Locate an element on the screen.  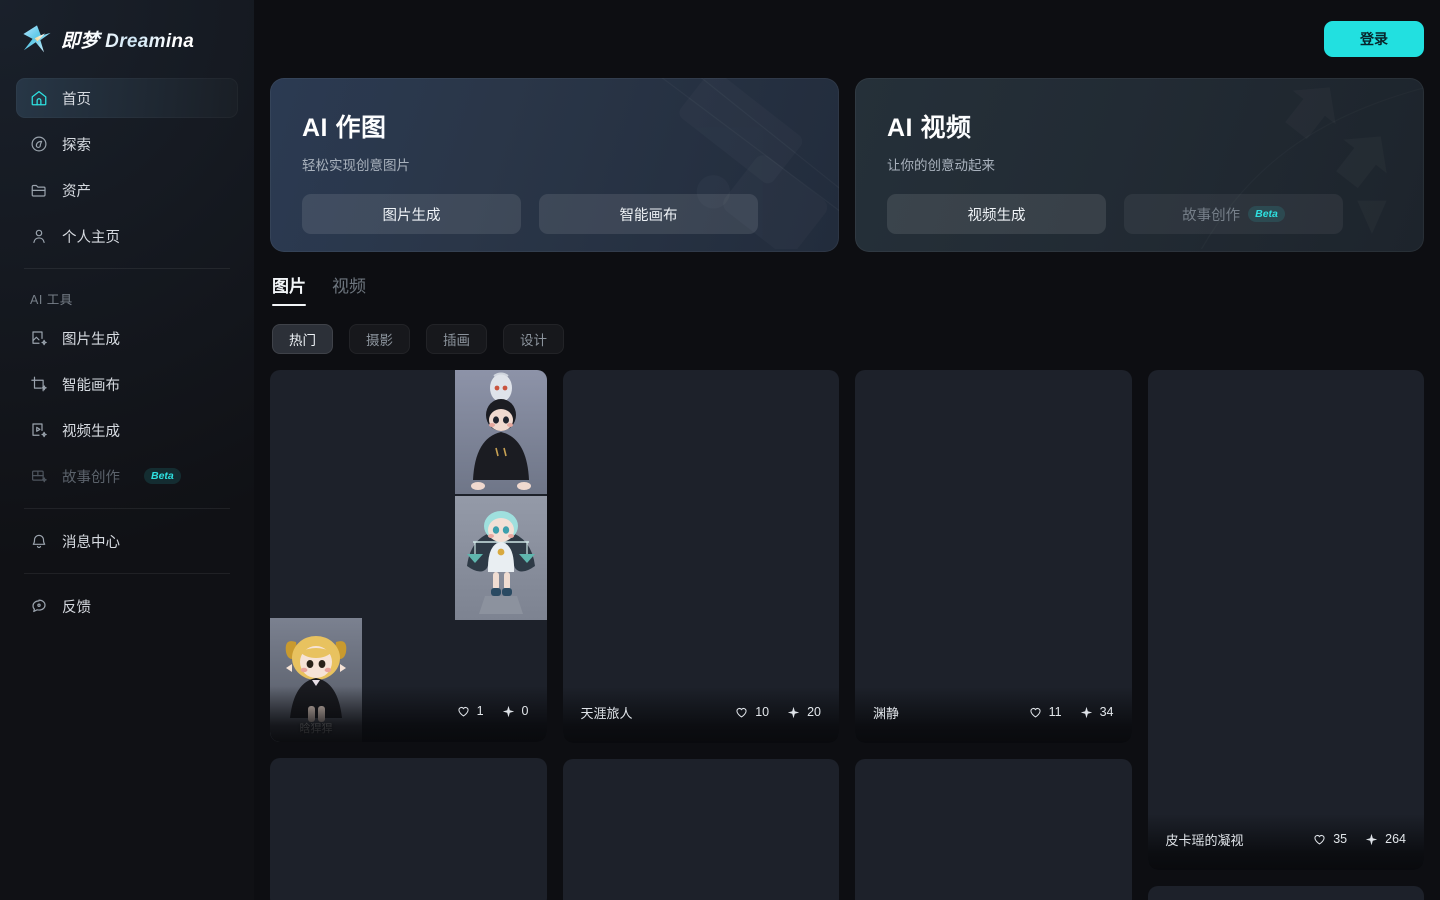
chat-feedback-icon is located at coordinates (39, 606).